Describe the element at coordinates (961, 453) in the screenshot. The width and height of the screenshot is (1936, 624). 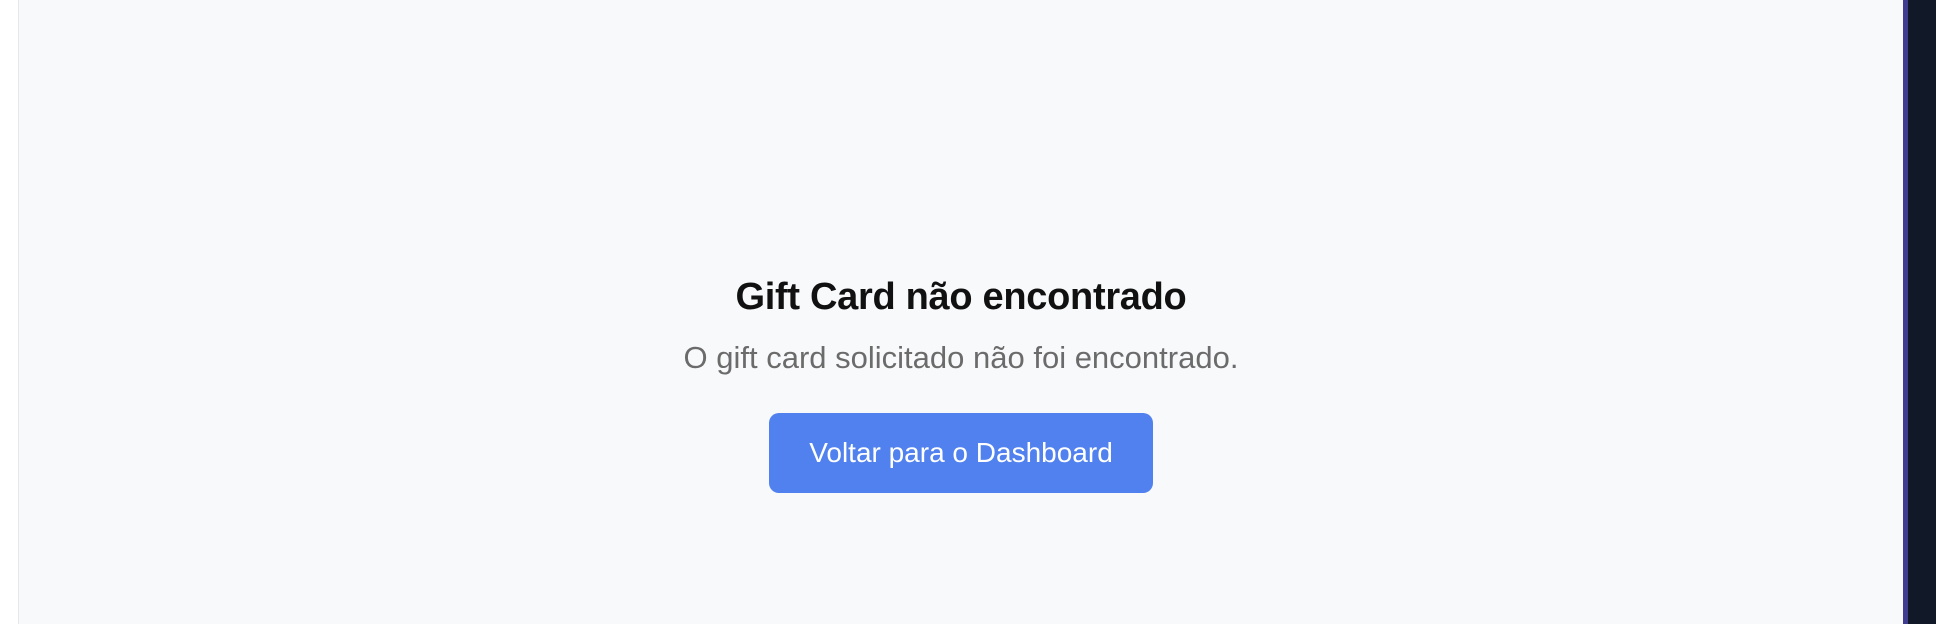
I see `back-to-dashboard-button: Voltar para o Dashboard` at that location.